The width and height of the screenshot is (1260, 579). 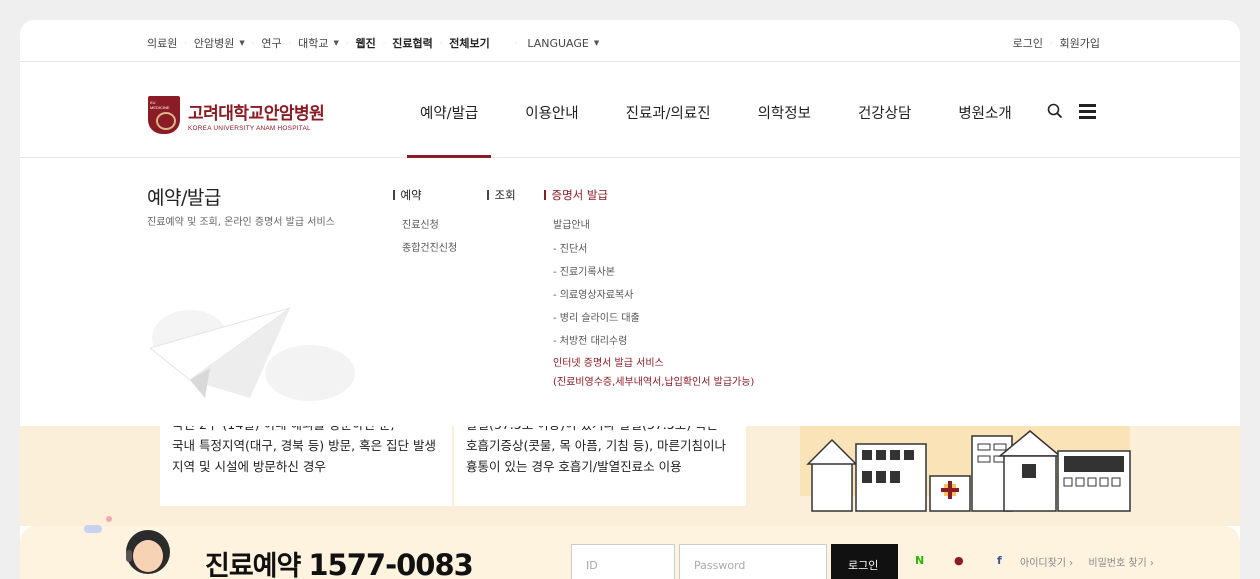 I want to click on menu-item: - 병리 슬라이드 대출, so click(x=596, y=316).